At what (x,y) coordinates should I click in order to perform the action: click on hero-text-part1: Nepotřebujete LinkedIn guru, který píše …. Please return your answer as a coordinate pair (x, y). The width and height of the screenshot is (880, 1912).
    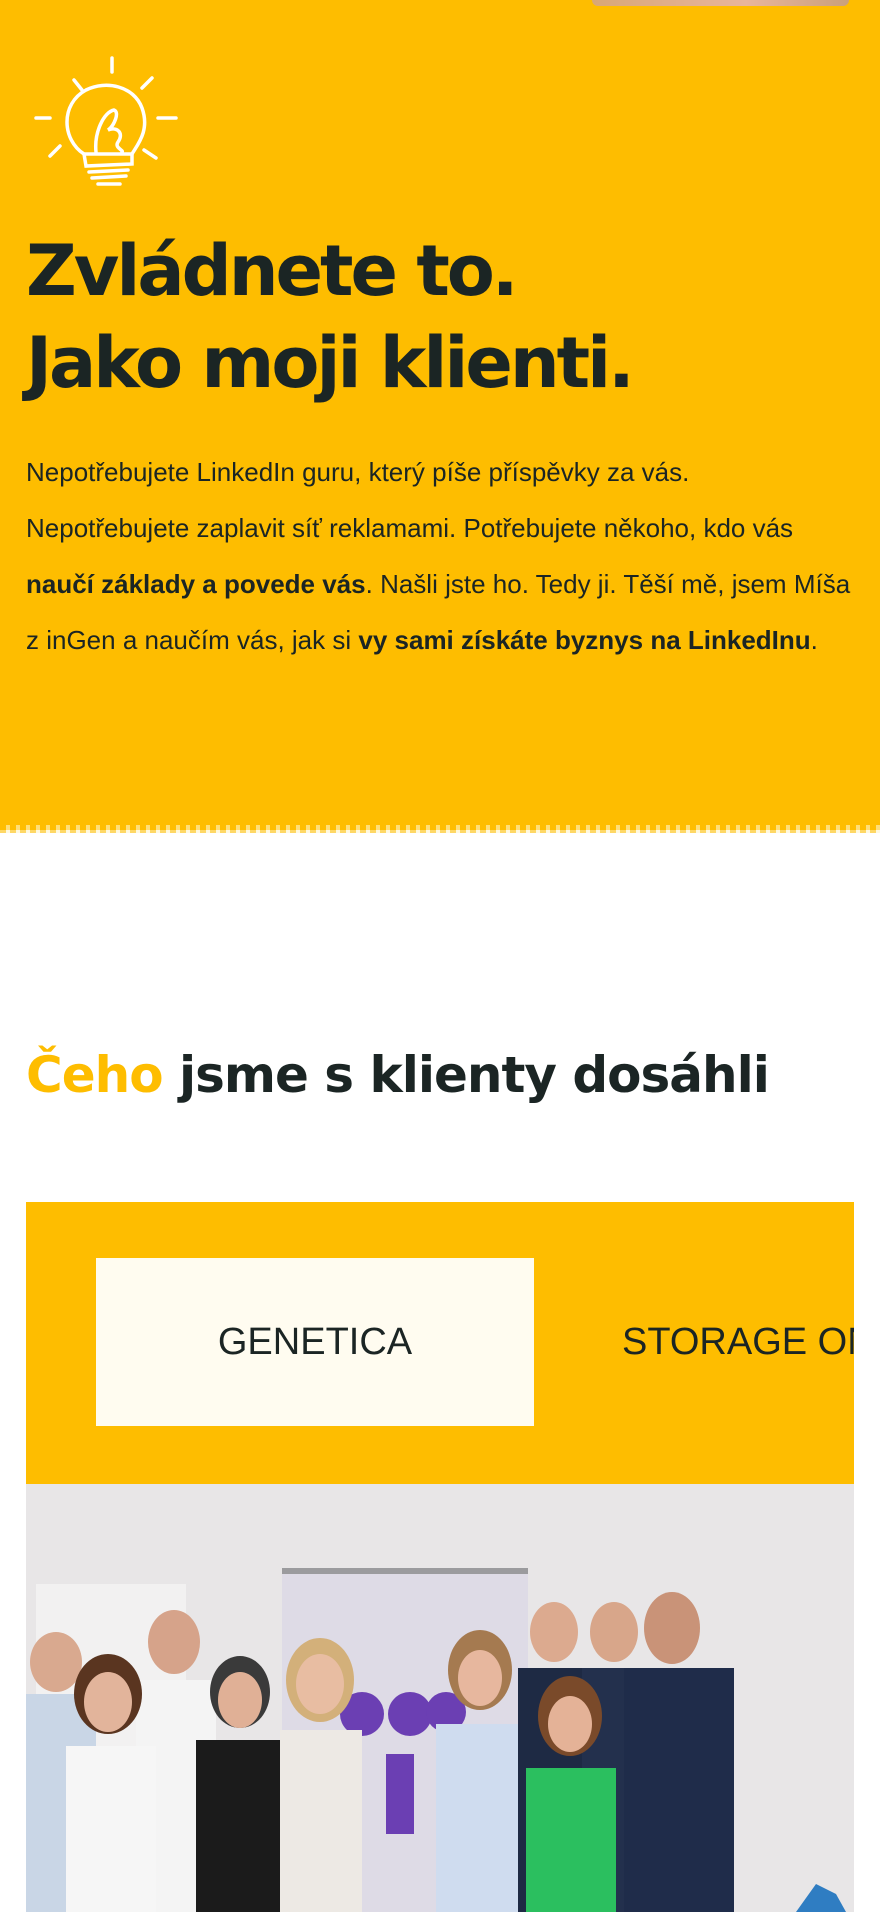
    Looking at the image, I should click on (410, 500).